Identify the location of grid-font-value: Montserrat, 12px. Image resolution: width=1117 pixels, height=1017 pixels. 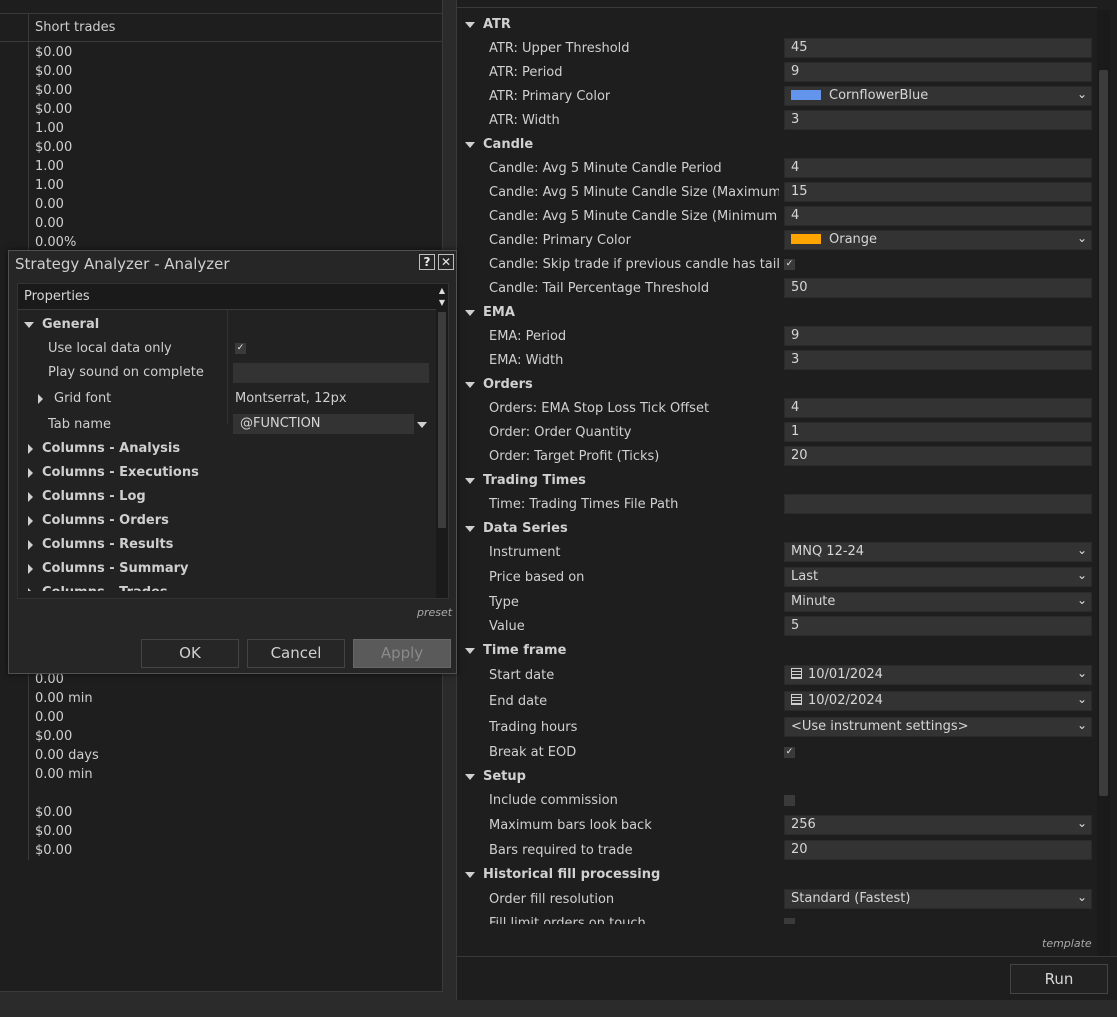
(291, 398).